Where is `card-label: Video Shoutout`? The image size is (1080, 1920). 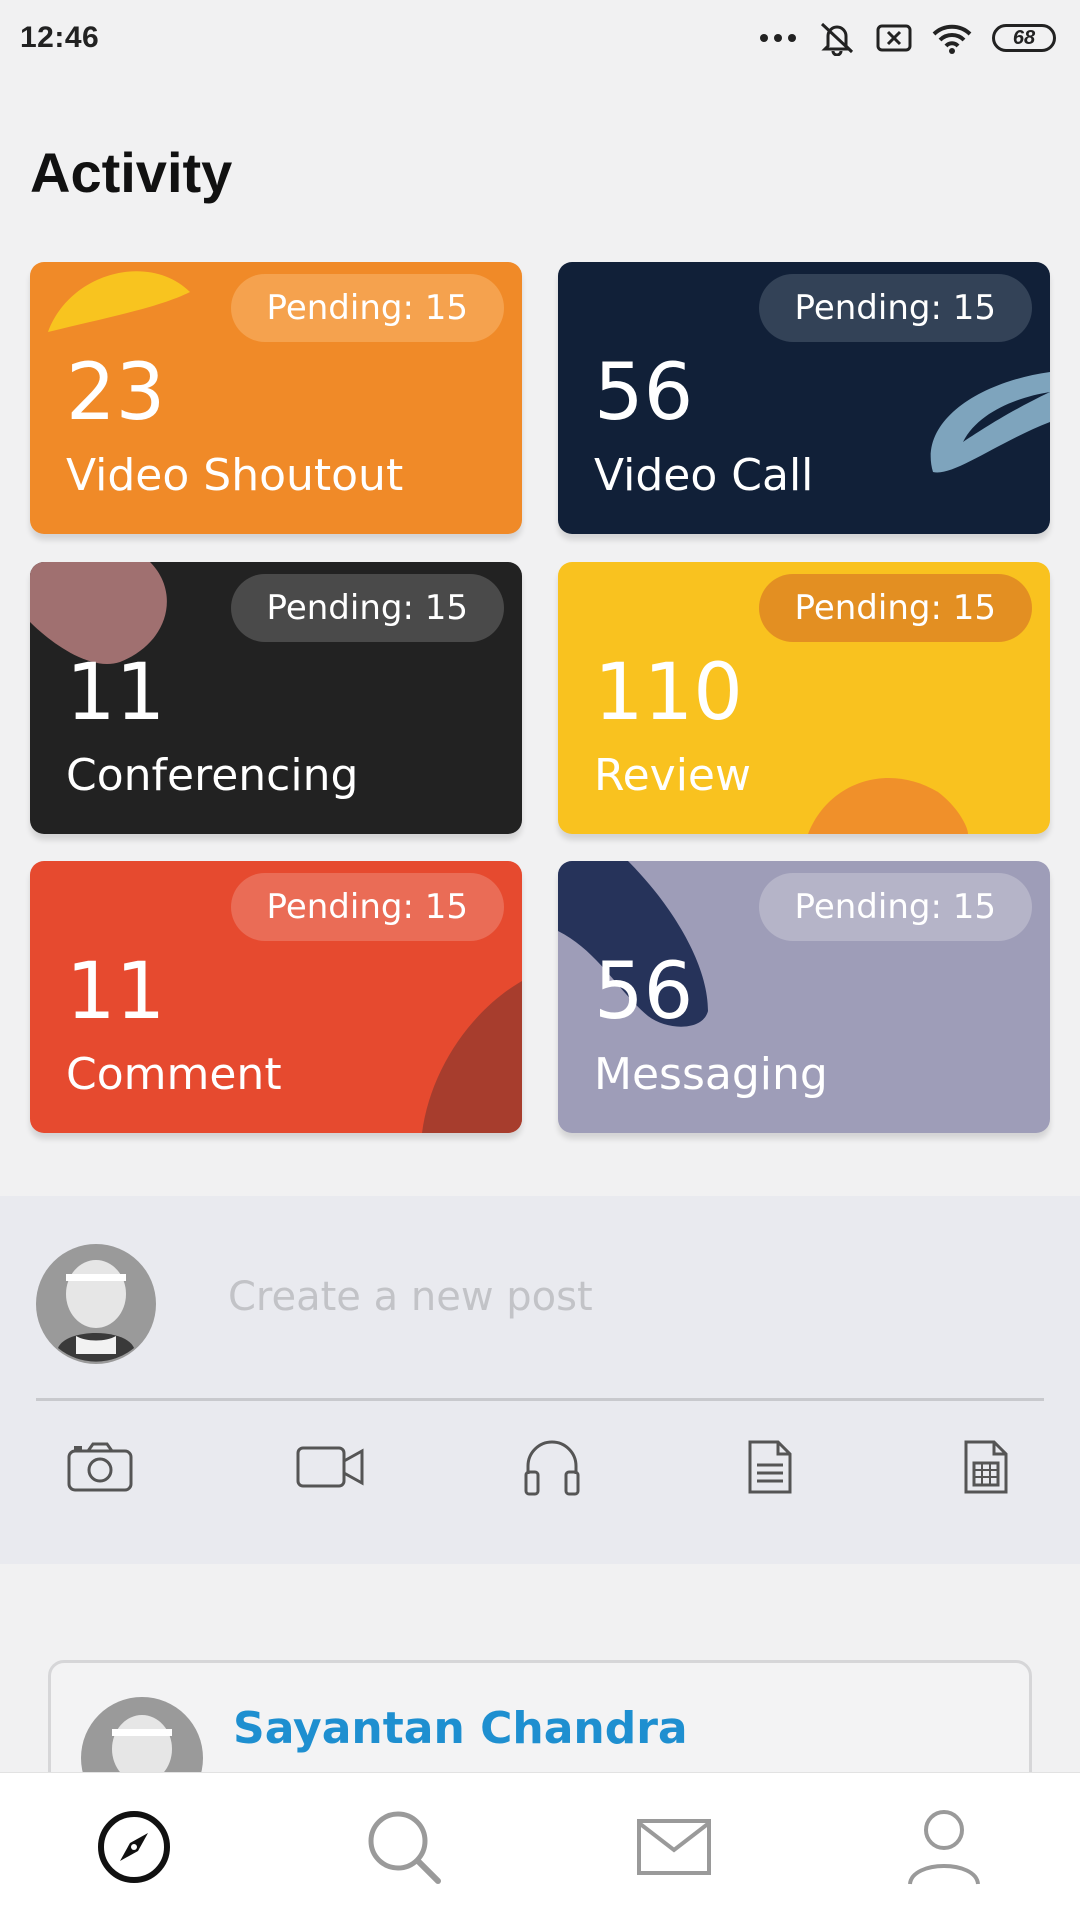 card-label: Video Shoutout is located at coordinates (235, 475).